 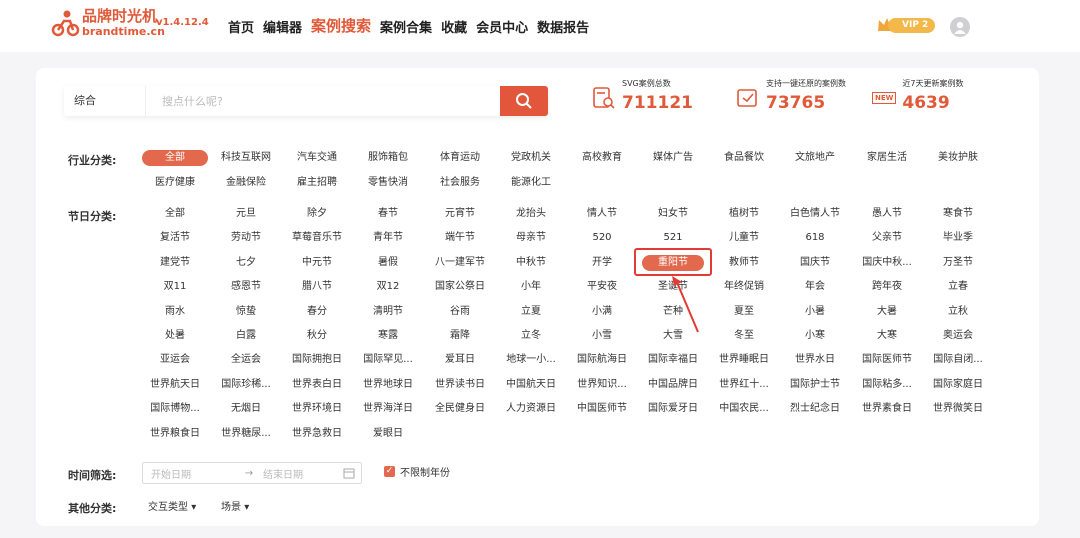 What do you see at coordinates (388, 158) in the screenshot?
I see `industry-tag: 服饰箱包` at bounding box center [388, 158].